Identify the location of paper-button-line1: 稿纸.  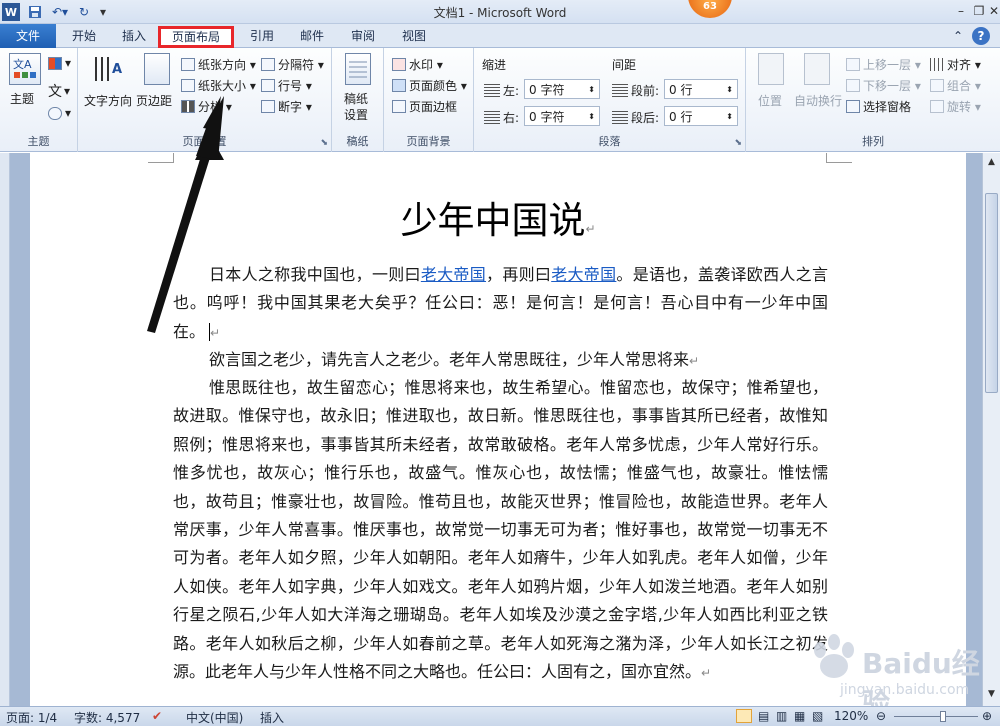
(356, 98).